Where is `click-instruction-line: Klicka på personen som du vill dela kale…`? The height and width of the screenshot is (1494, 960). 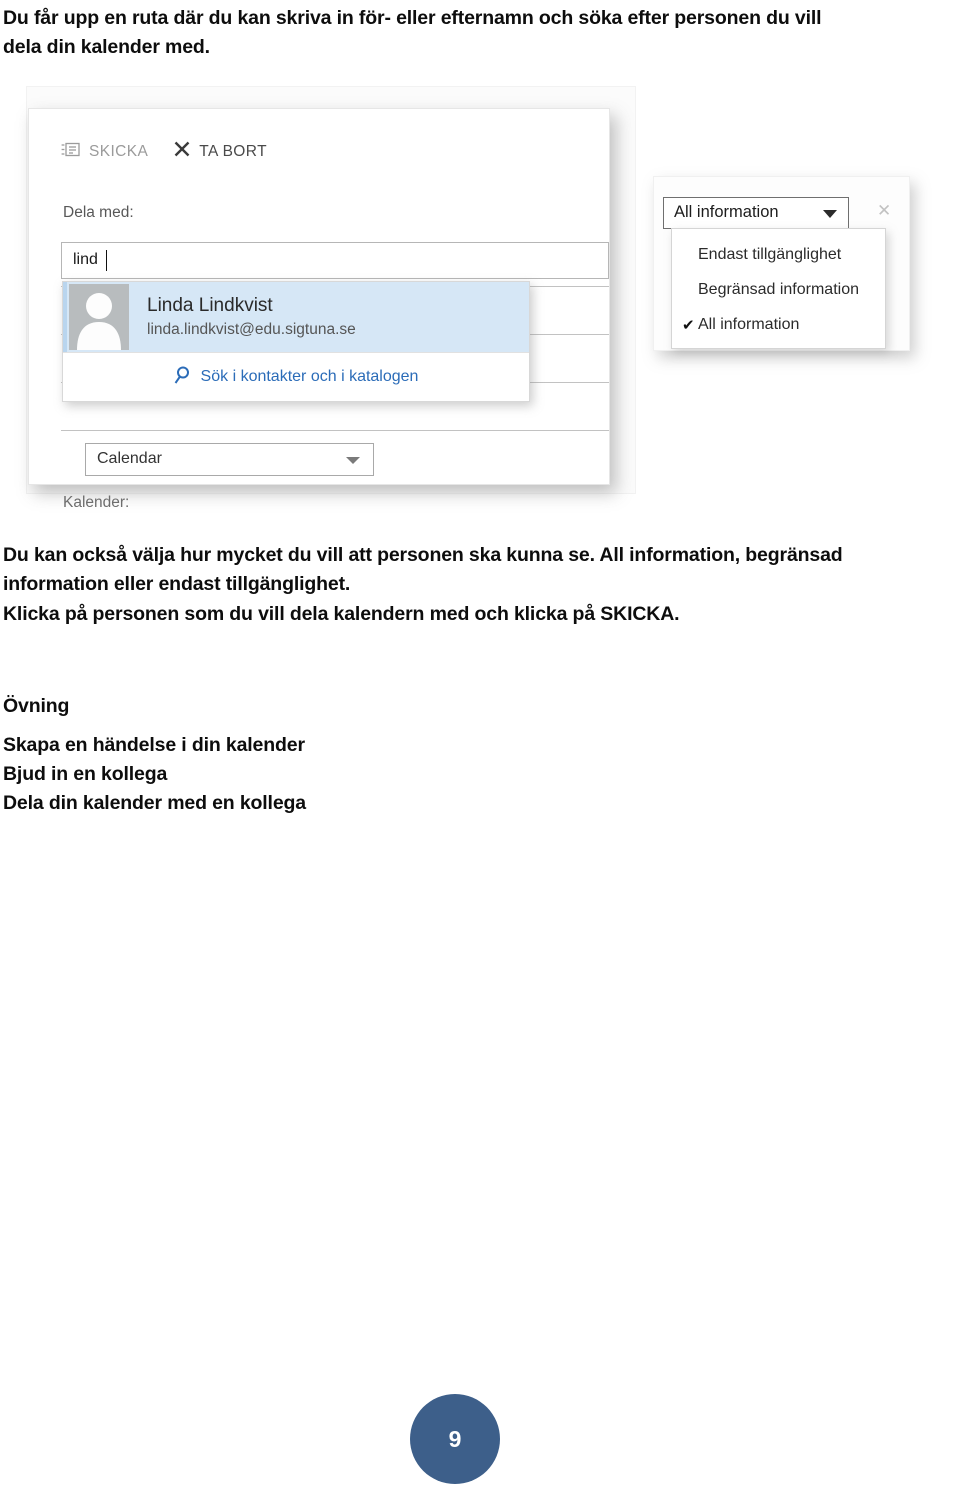 click-instruction-line: Klicka på personen som du vill dela kale… is located at coordinates (341, 614).